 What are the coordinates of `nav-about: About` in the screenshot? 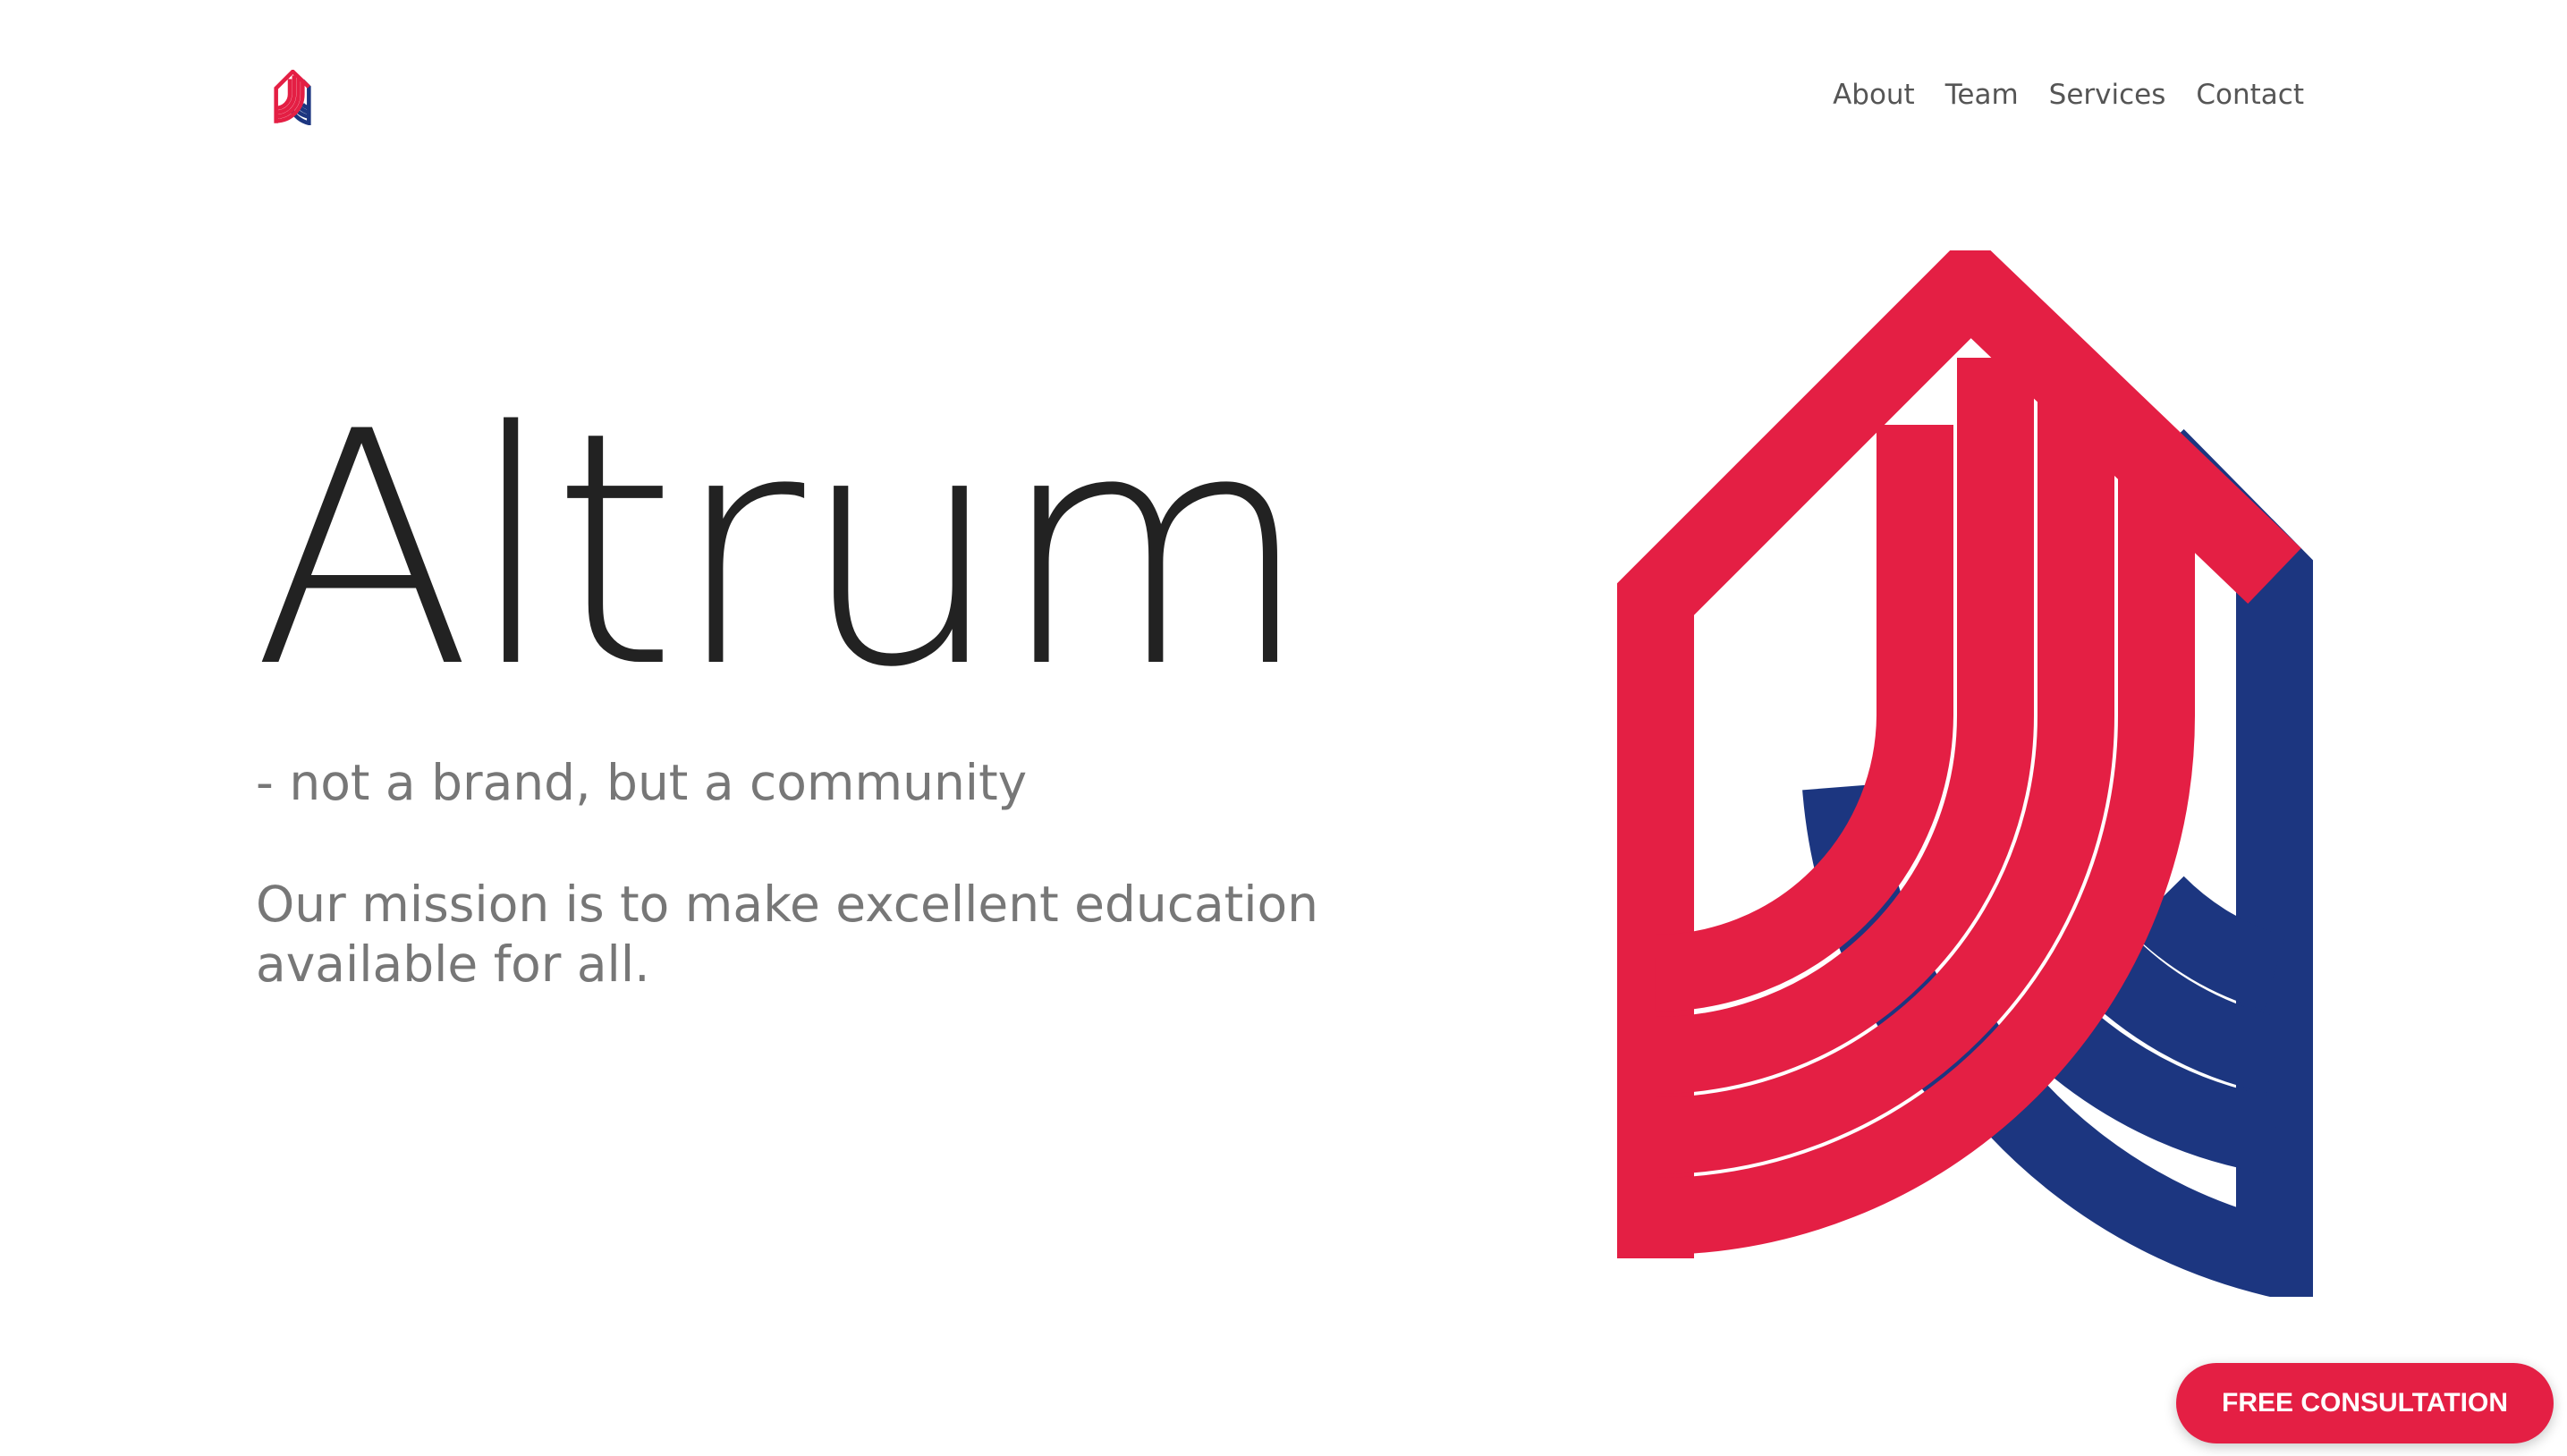 It's located at (1874, 95).